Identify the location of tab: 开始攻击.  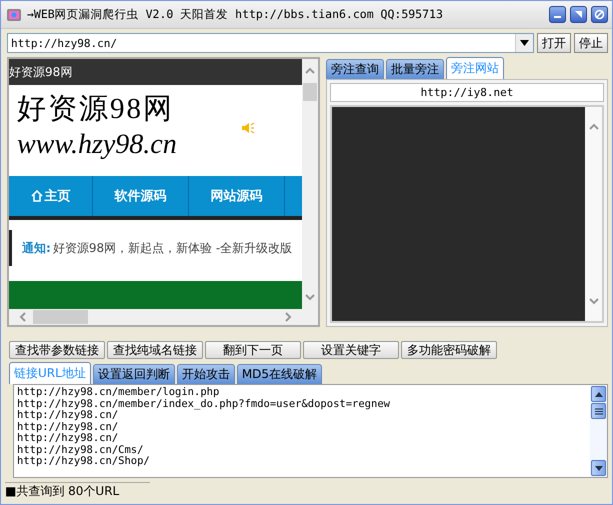
(205, 374).